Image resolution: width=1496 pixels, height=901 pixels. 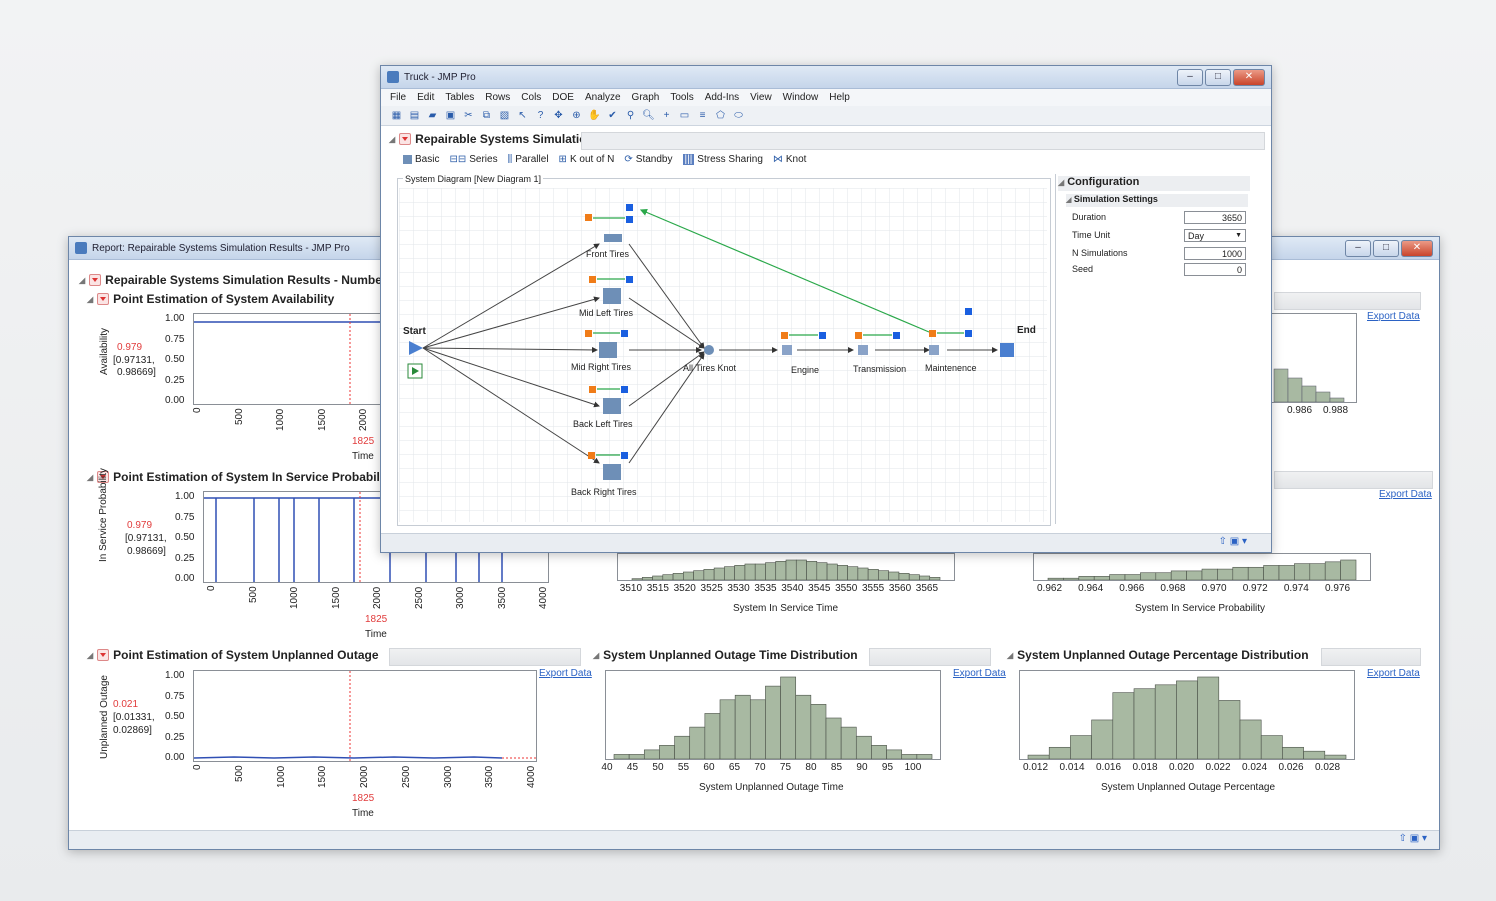 What do you see at coordinates (450, 115) in the screenshot?
I see `save-icon: ▣` at bounding box center [450, 115].